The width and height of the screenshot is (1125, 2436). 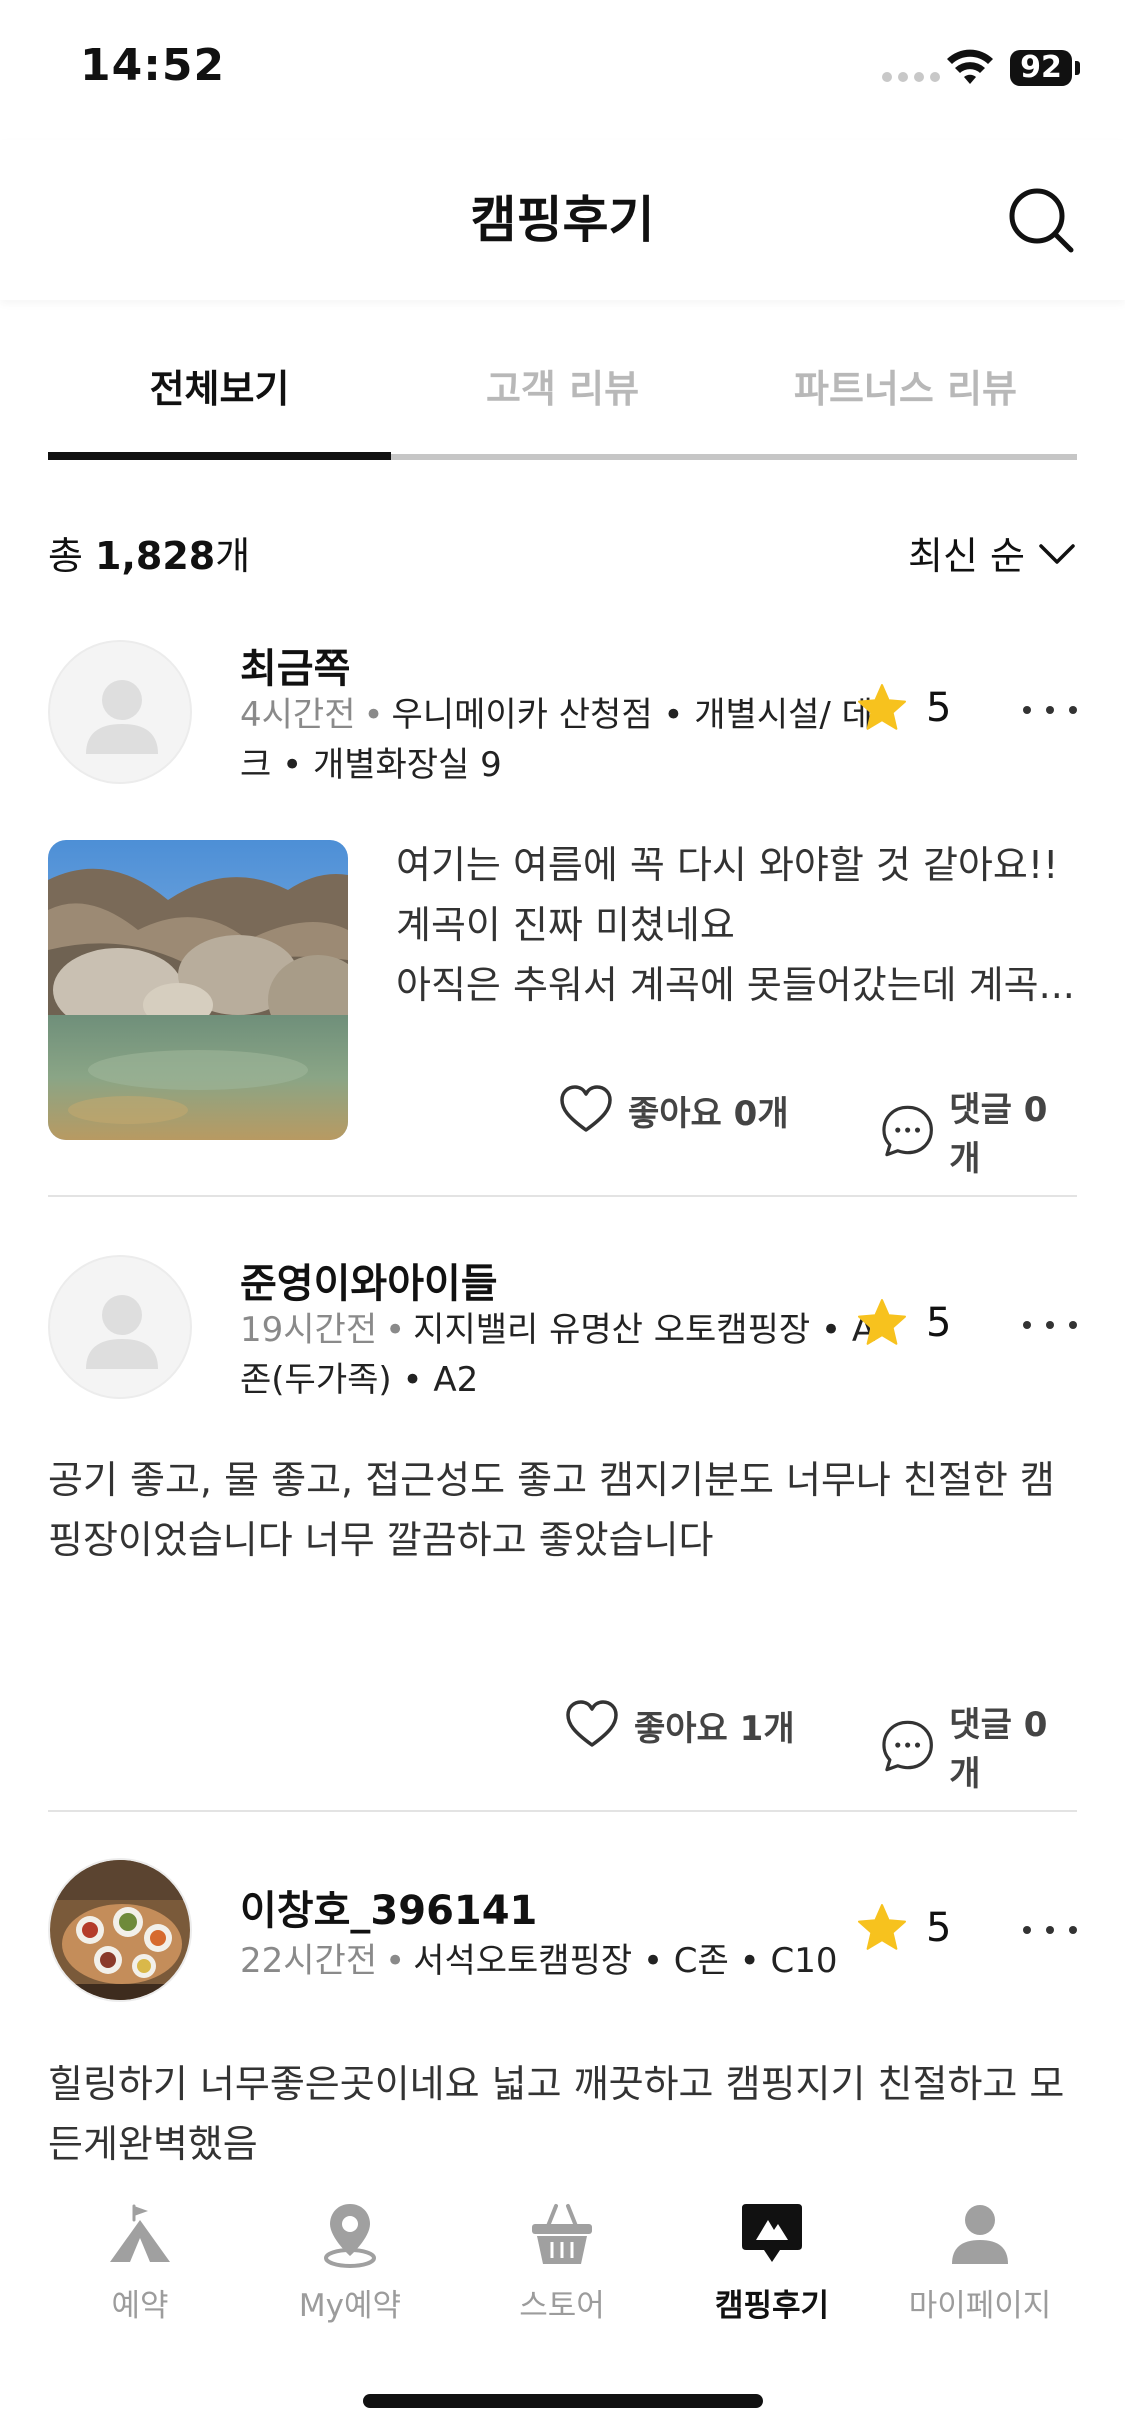 I want to click on status-bar: 14:52 92, so click(x=562, y=70).